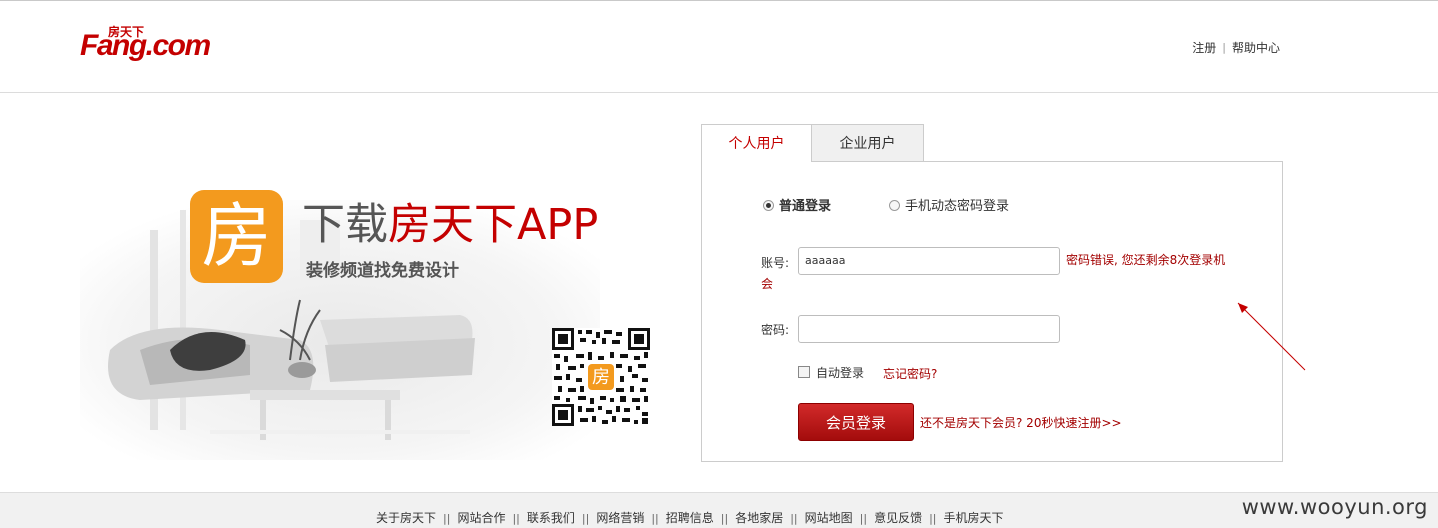  Describe the element at coordinates (804, 372) in the screenshot. I see `checkbox-box` at that location.